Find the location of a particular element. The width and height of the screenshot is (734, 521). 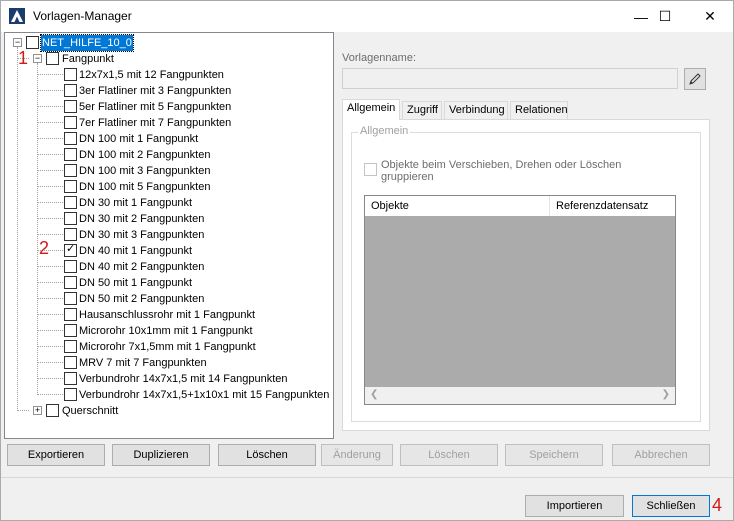

template-item-label: DN 50 mit 2 Fangpunkten is located at coordinates (141, 299).